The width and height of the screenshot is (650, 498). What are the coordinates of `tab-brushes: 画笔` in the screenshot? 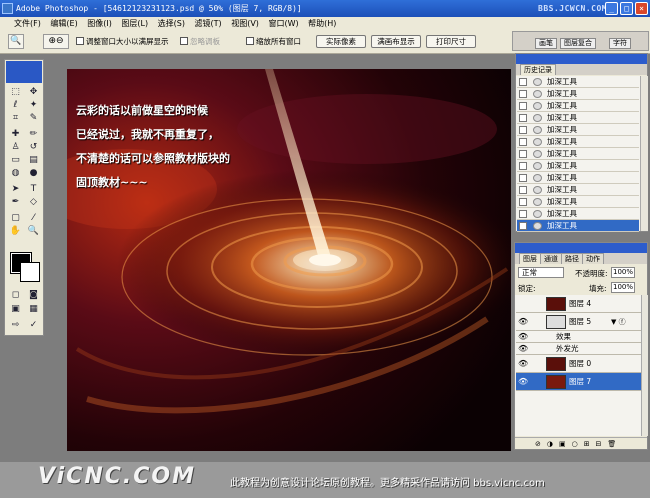 It's located at (546, 43).